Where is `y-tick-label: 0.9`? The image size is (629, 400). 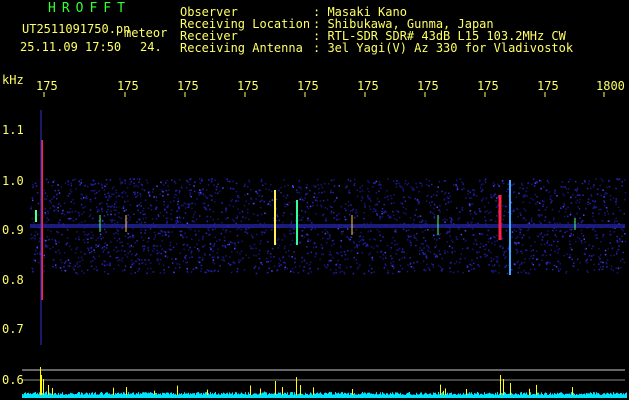
y-tick-label: 0.9 is located at coordinates (13, 230).